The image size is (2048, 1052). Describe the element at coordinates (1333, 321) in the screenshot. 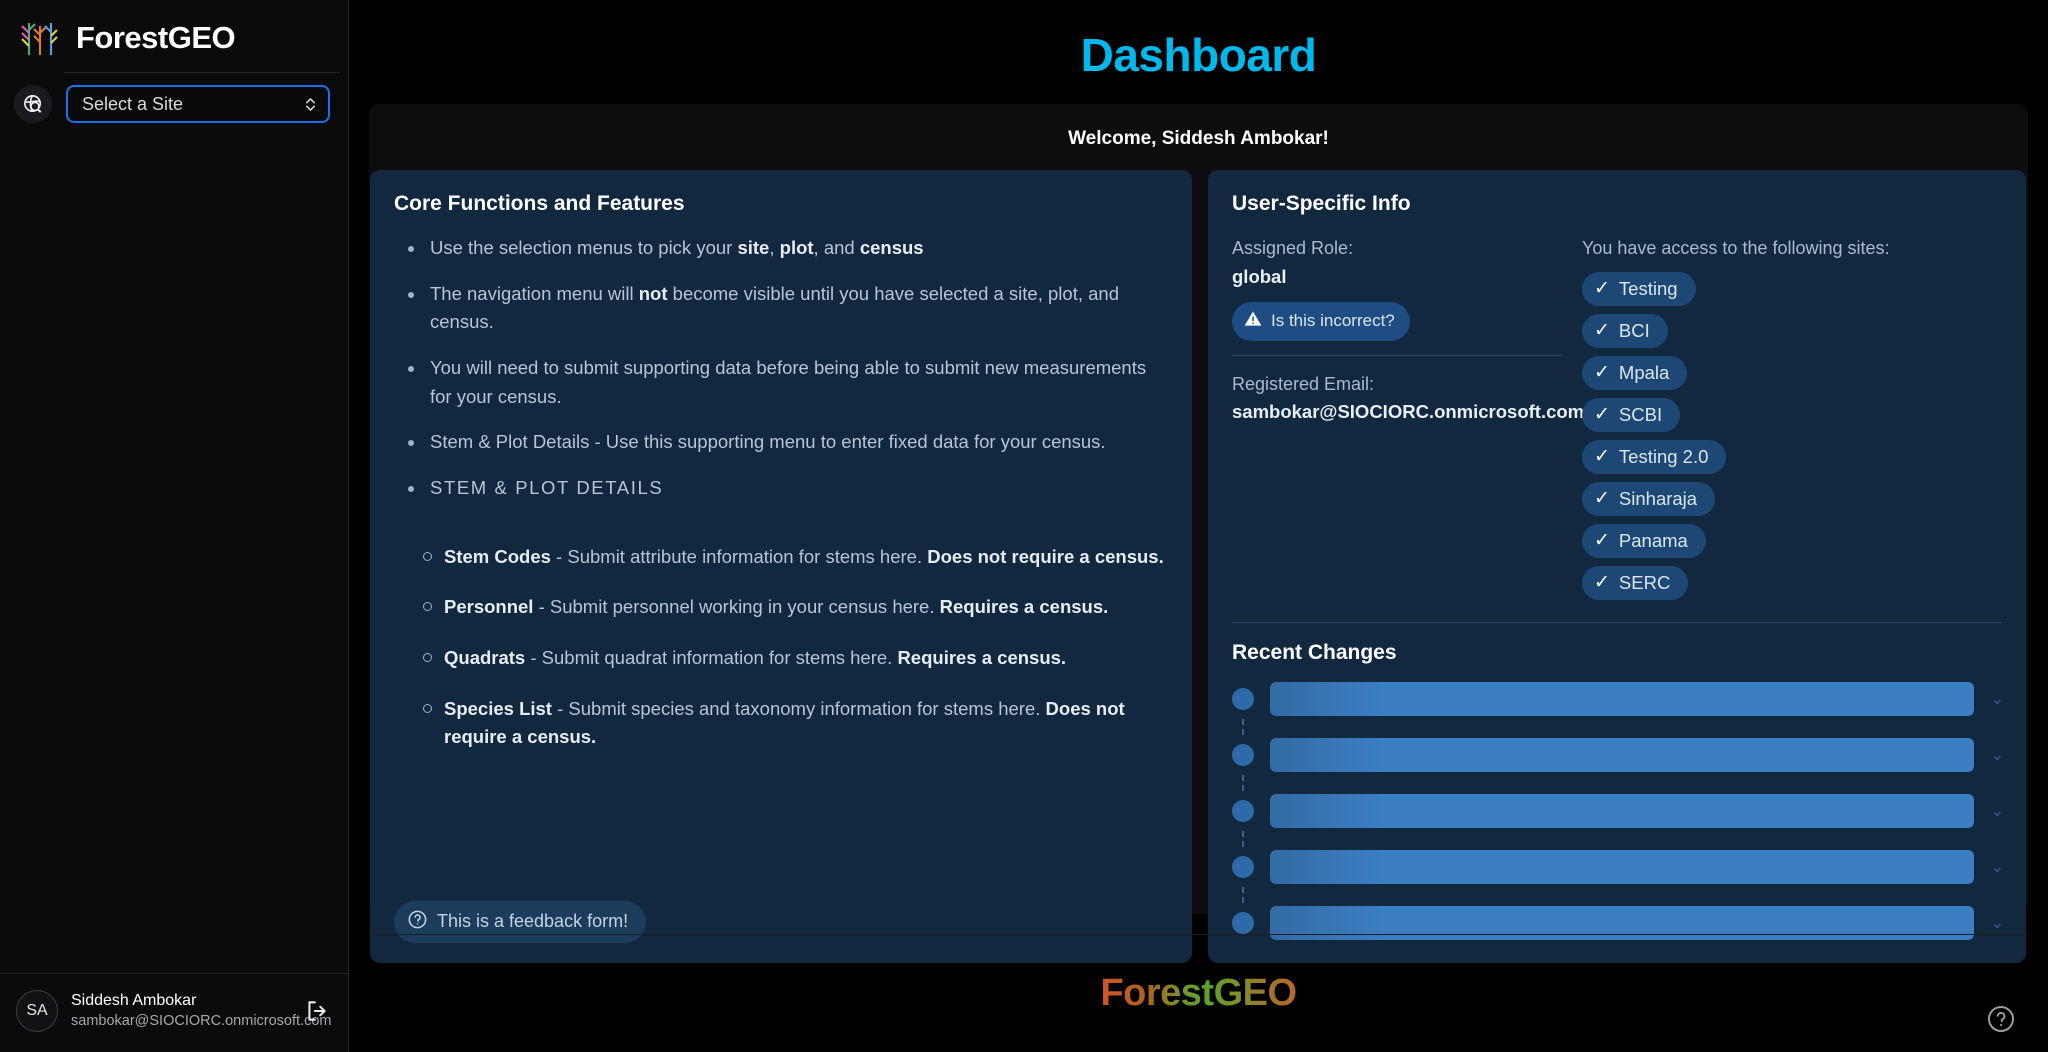

I see `is-this-incorrect-label: Is this incorrect?` at that location.